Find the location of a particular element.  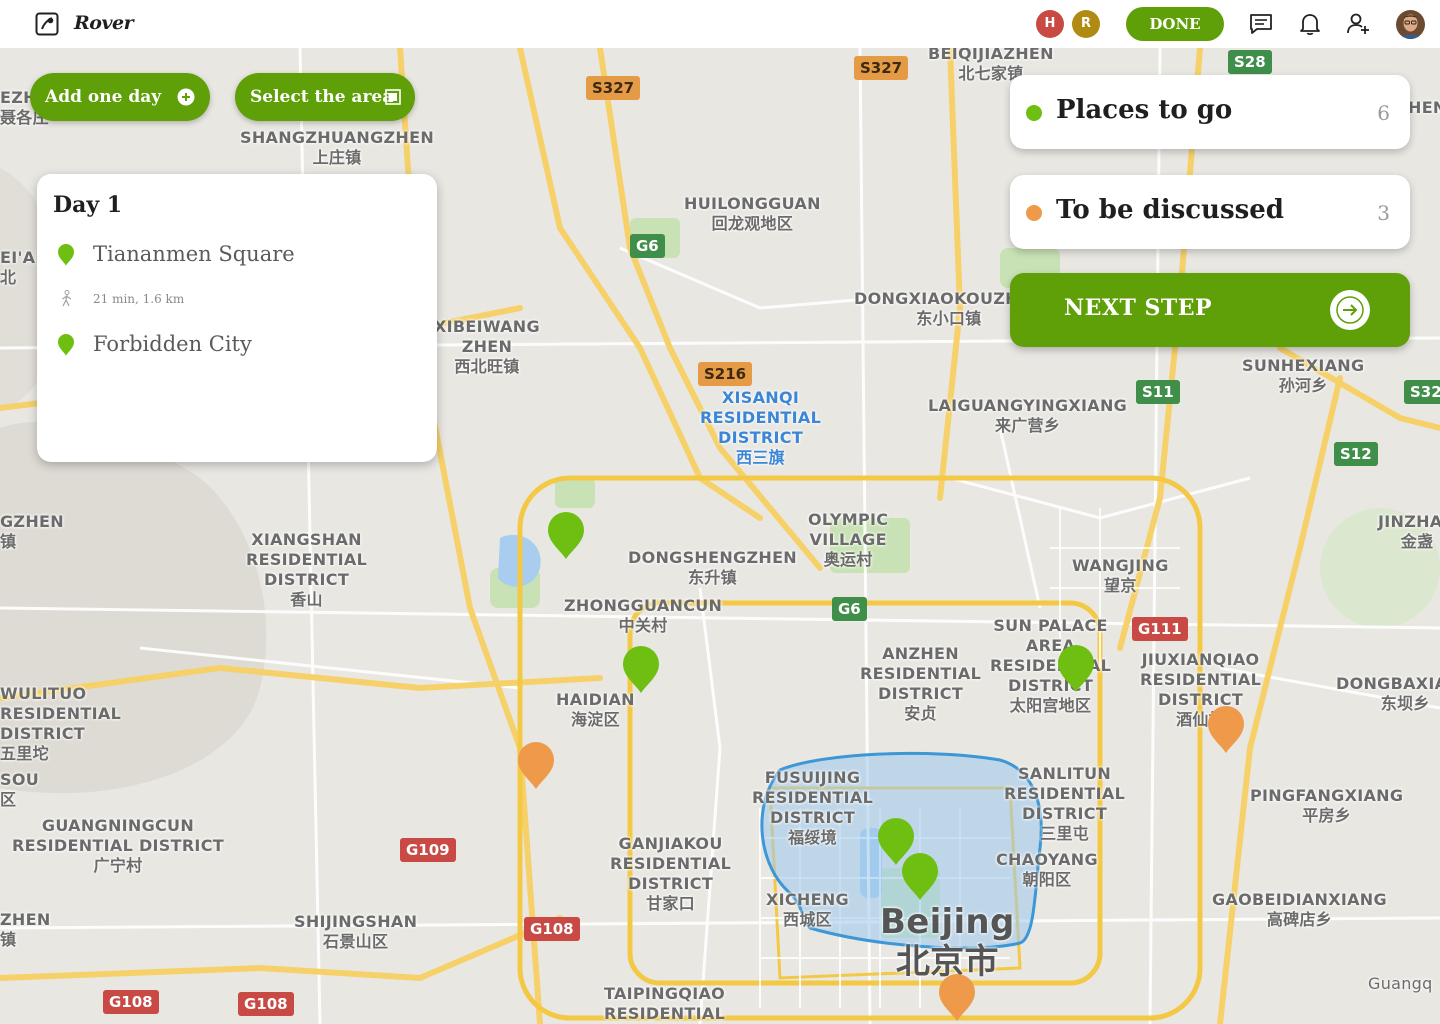

plus-circle-icon is located at coordinates (186, 97).